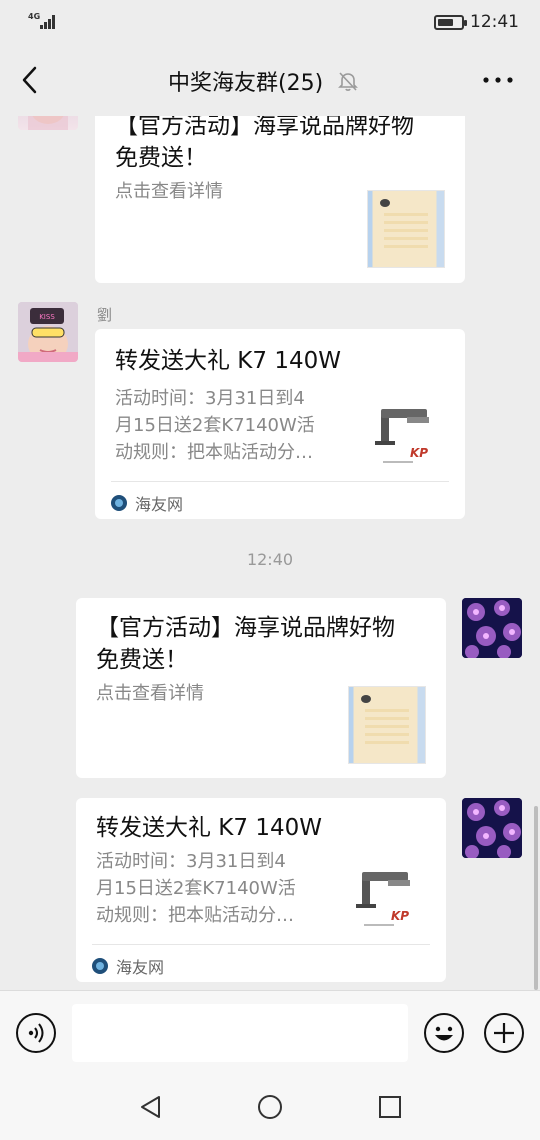 The image size is (540, 1140). I want to click on voice-button, so click(36, 1033).